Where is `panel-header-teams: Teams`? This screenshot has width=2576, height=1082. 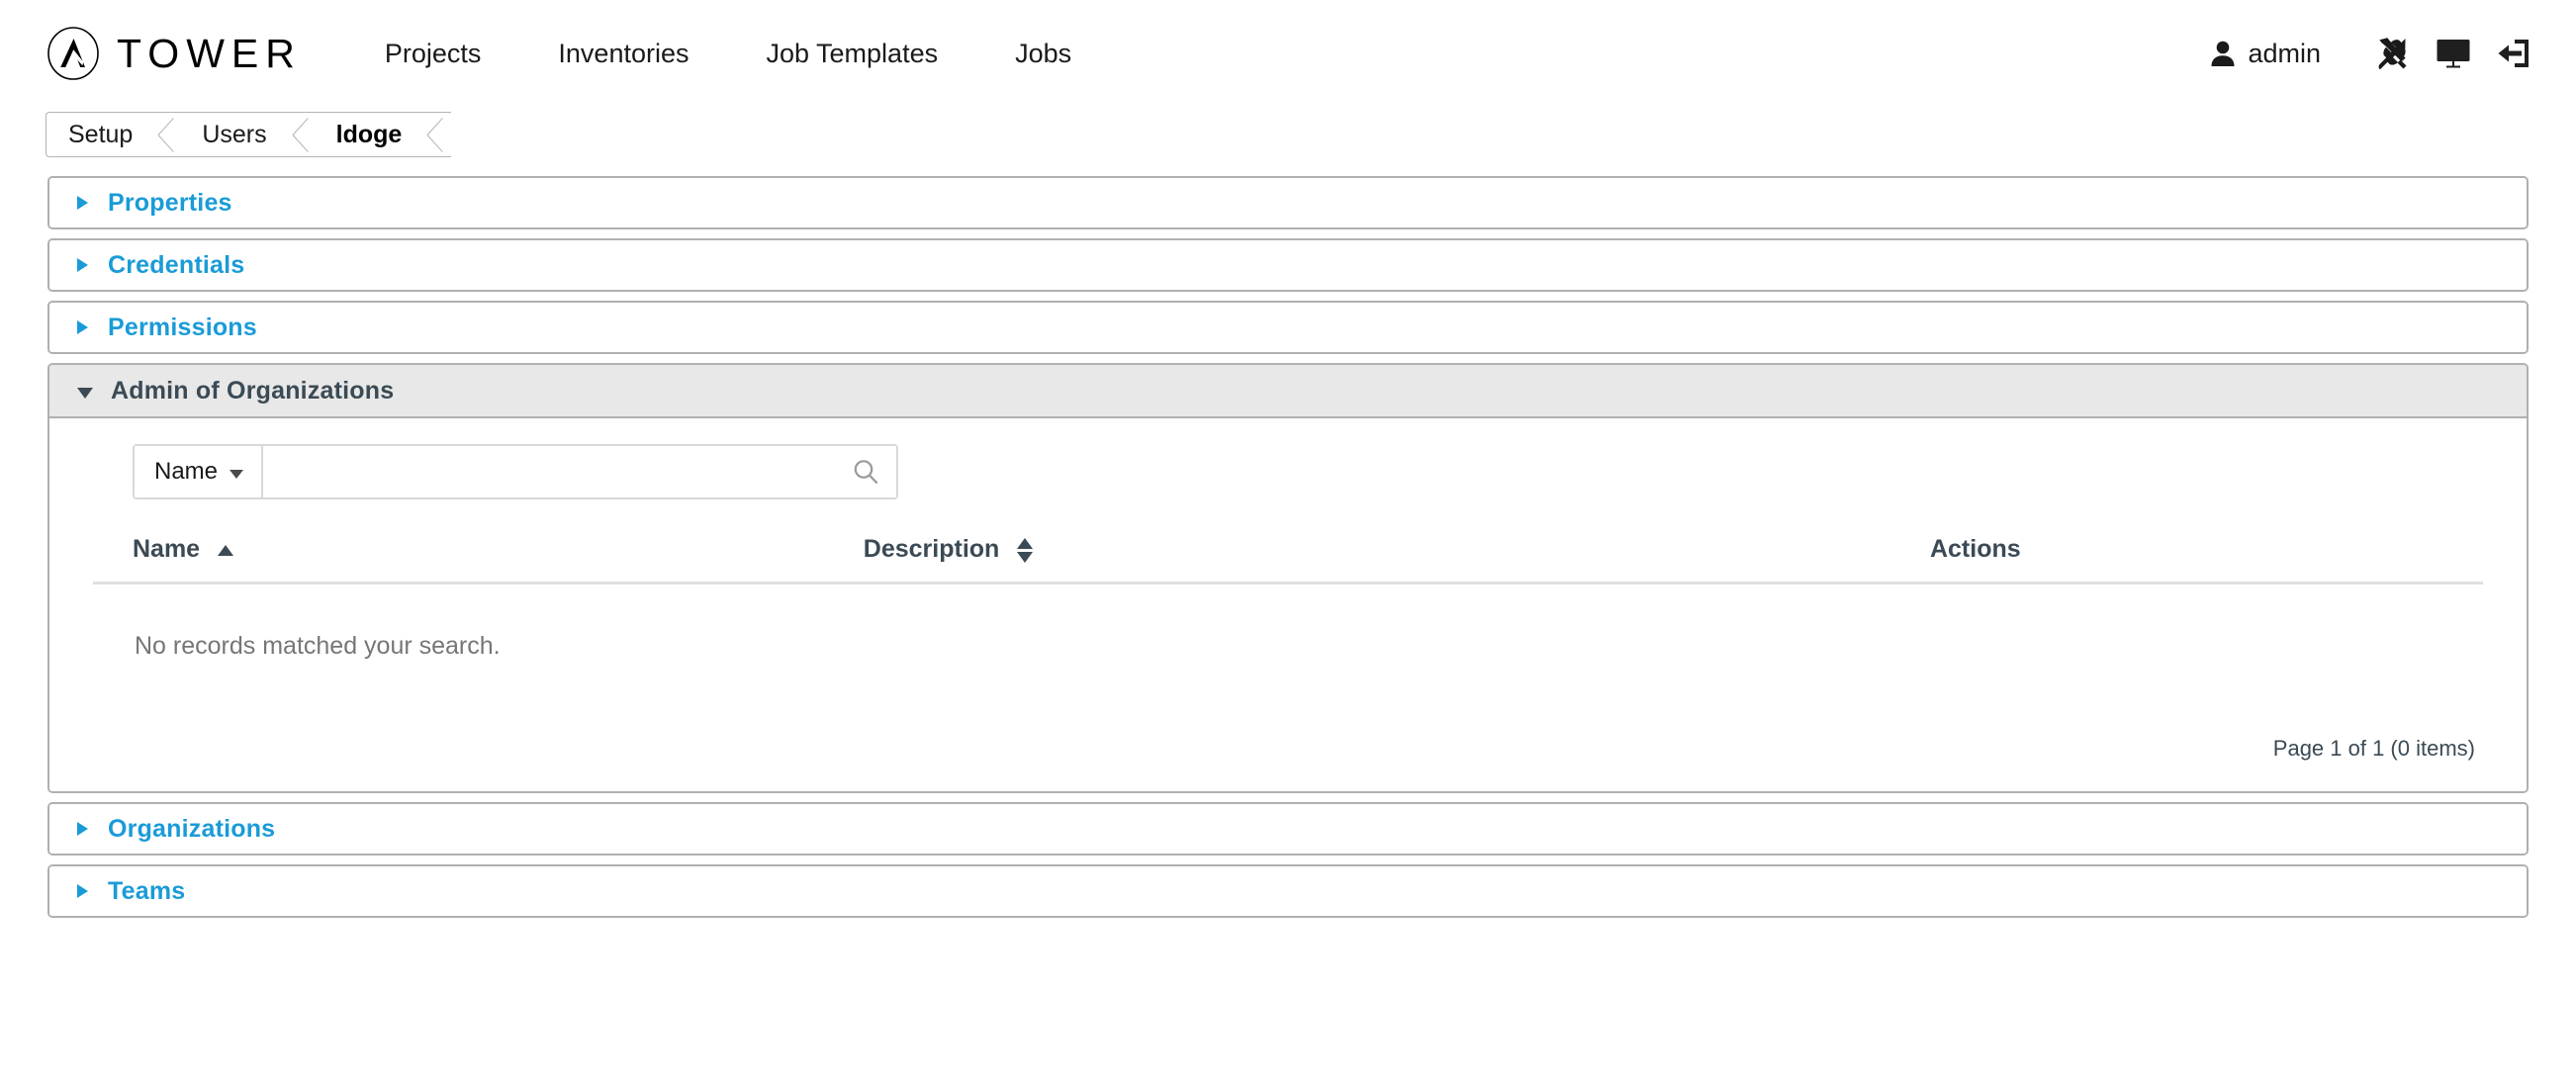
panel-header-teams: Teams is located at coordinates (1288, 891).